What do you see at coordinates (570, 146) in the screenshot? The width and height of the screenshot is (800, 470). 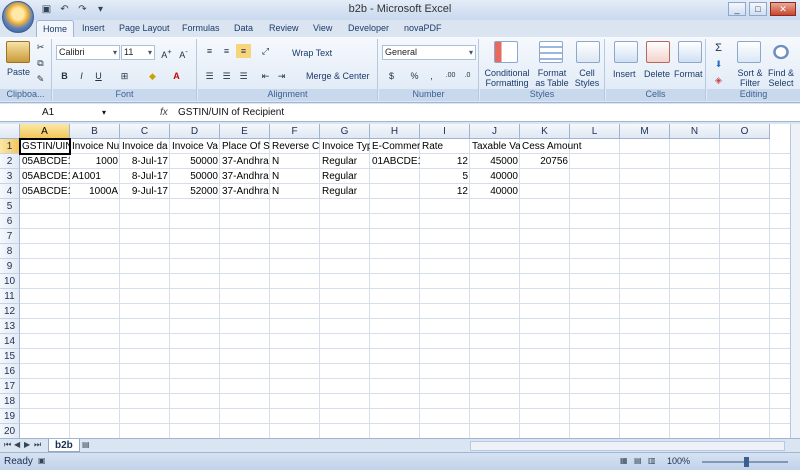 I see `cell: Cess Amount` at bounding box center [570, 146].